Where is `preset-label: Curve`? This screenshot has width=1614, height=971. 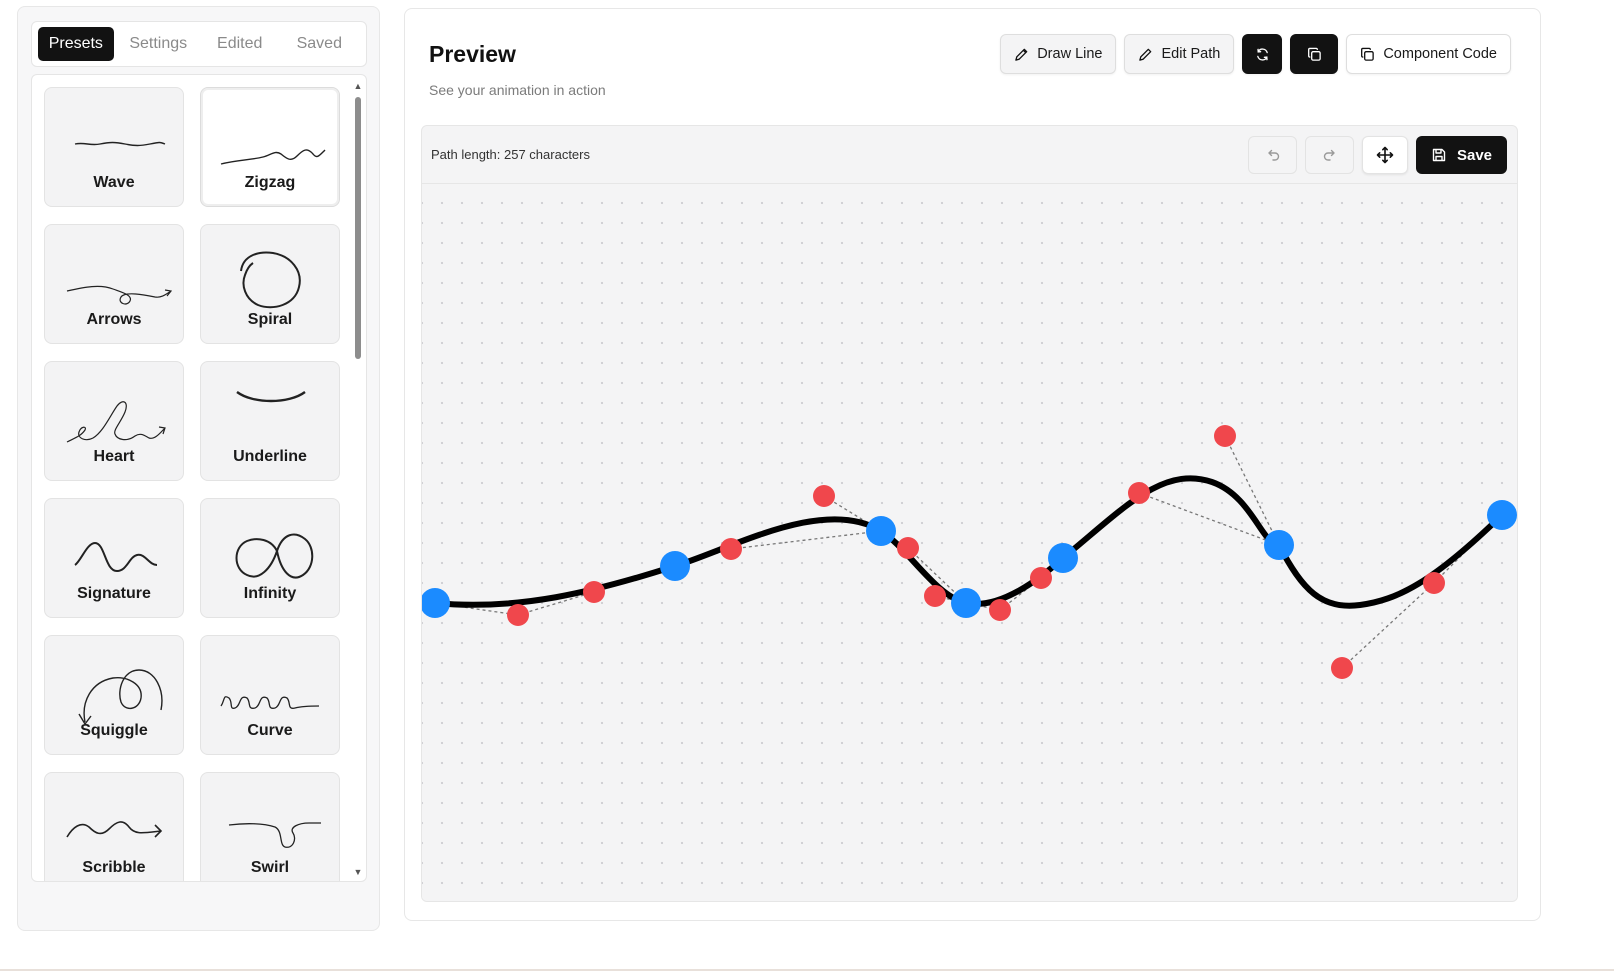 preset-label: Curve is located at coordinates (270, 730).